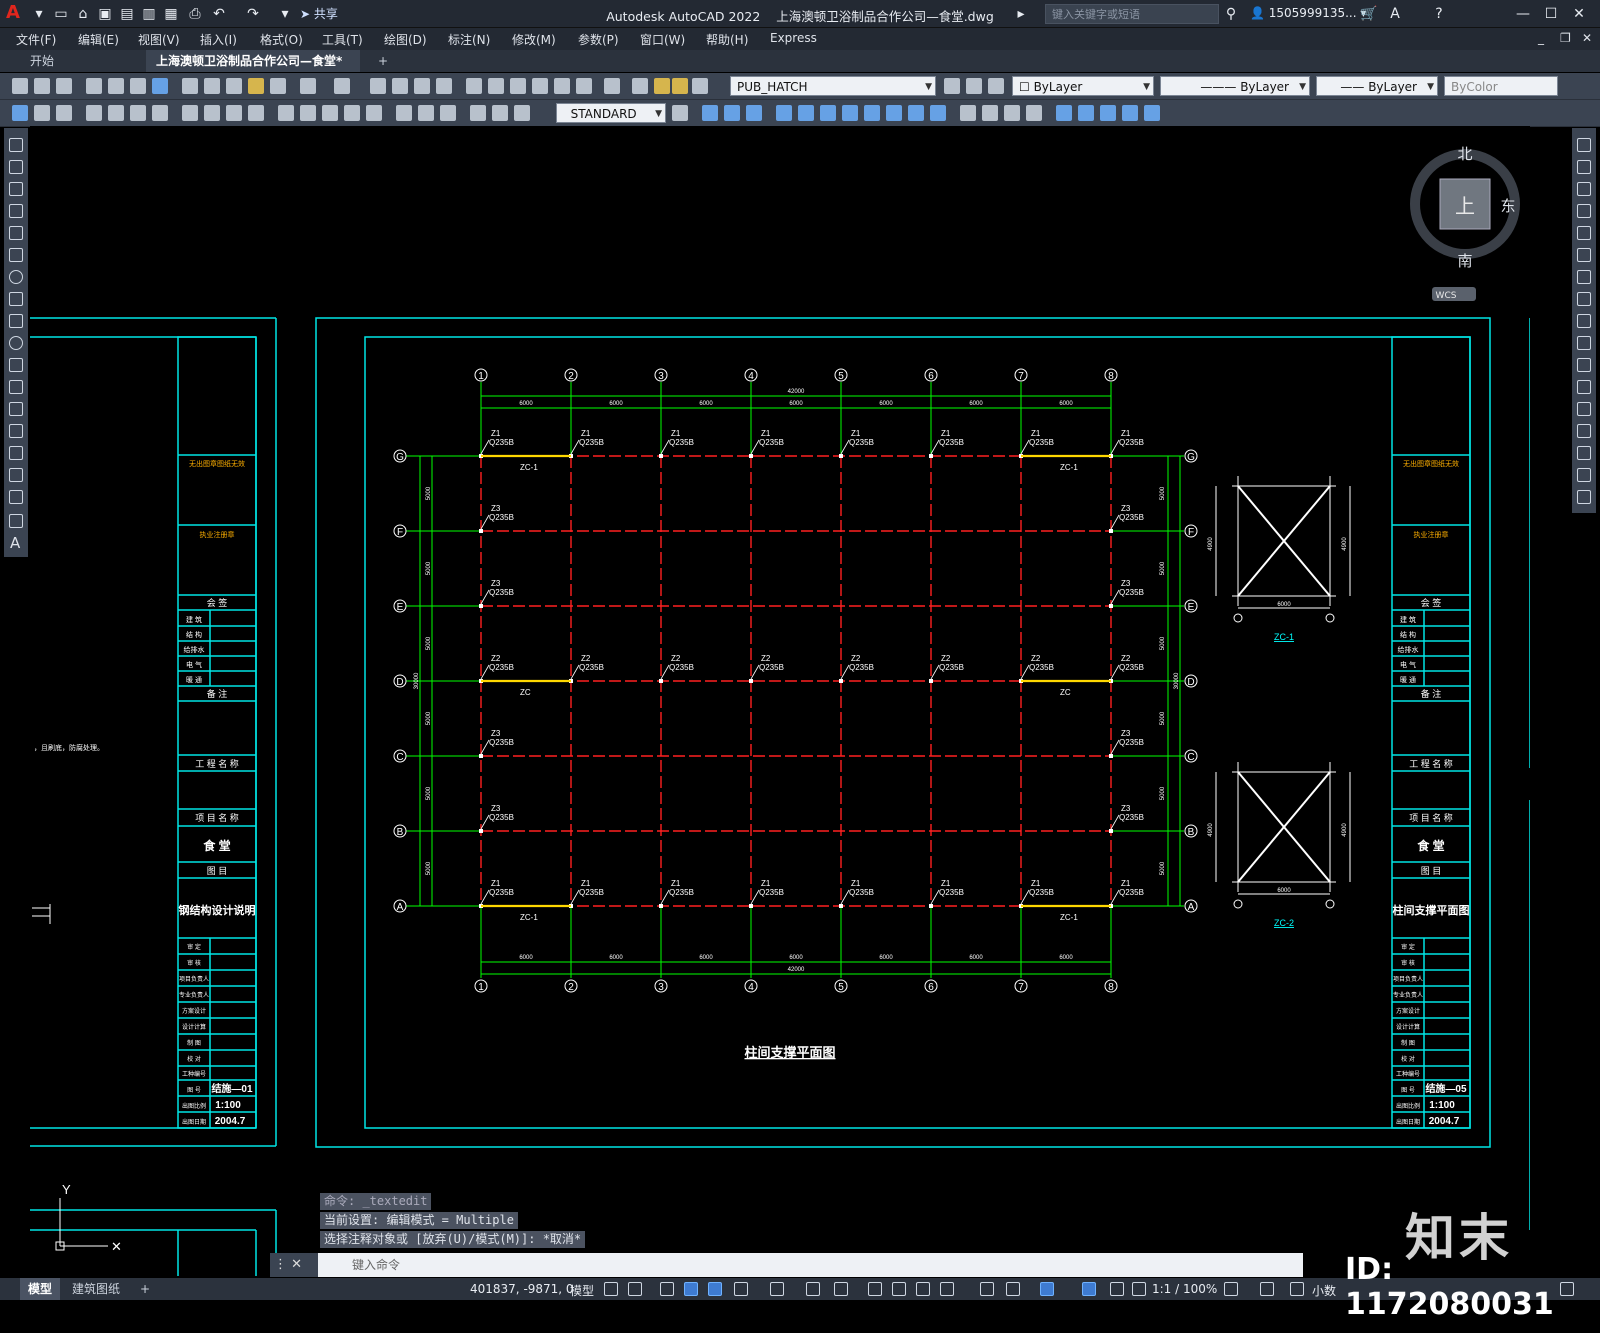 This screenshot has width=1600, height=1333. Describe the element at coordinates (500, 113) in the screenshot. I see `dim-update-icon` at that location.